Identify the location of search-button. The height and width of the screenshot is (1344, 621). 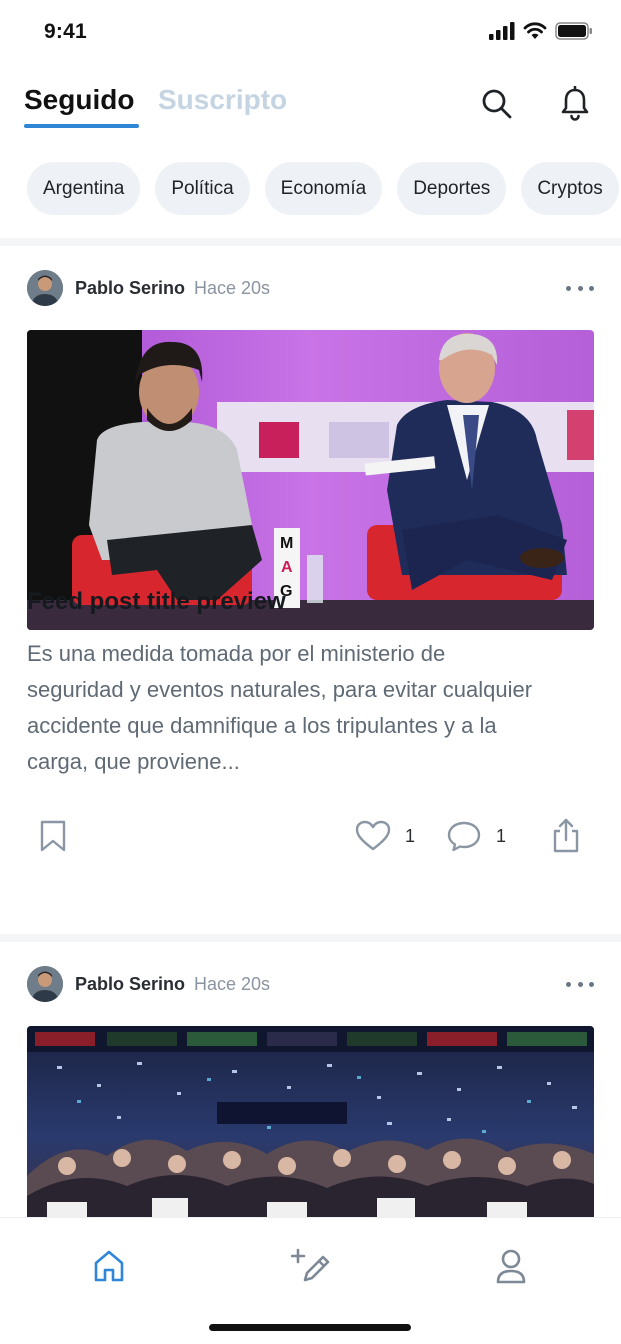
(497, 104).